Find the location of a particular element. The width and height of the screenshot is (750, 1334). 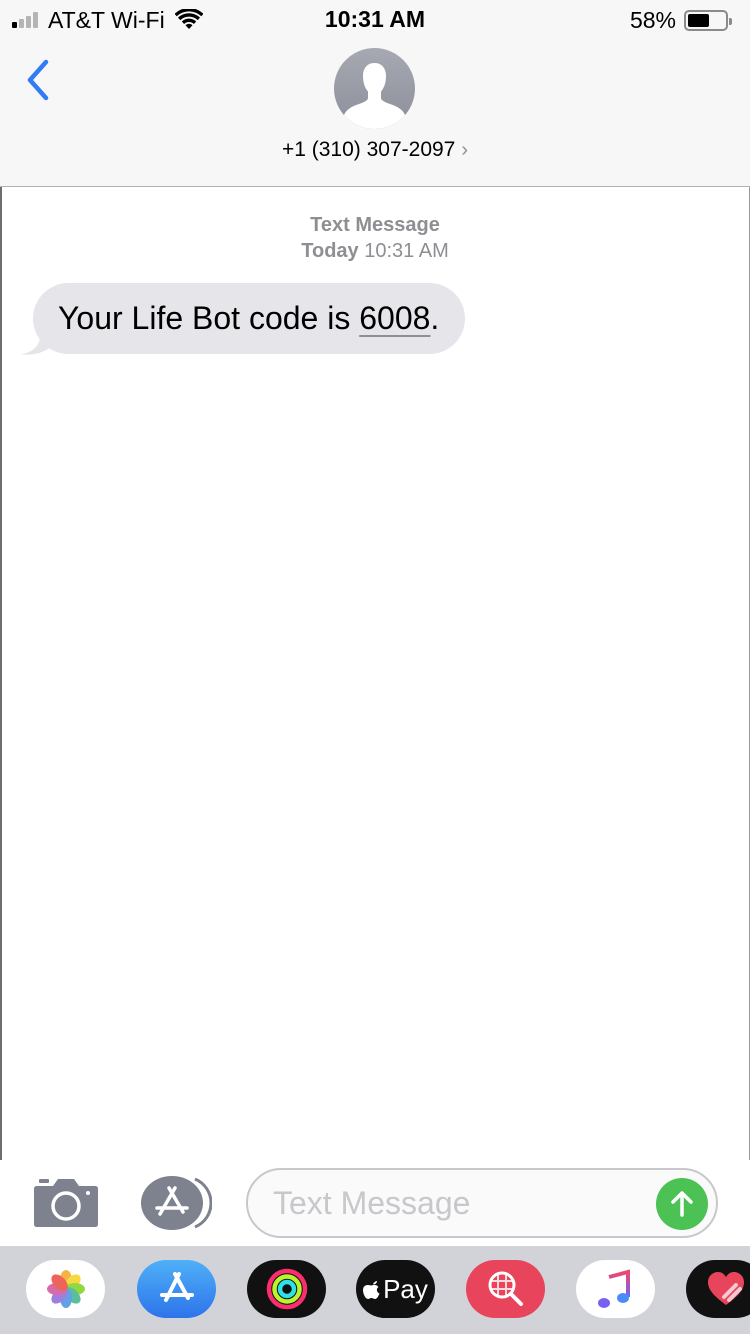

send-button is located at coordinates (682, 1204).